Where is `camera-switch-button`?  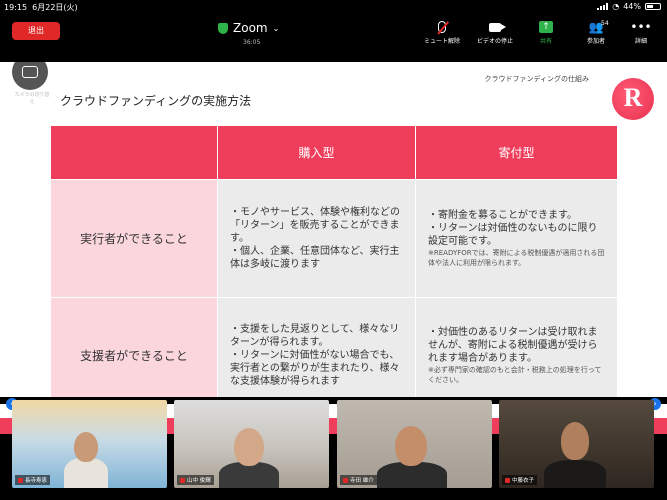 camera-switch-button is located at coordinates (30, 76).